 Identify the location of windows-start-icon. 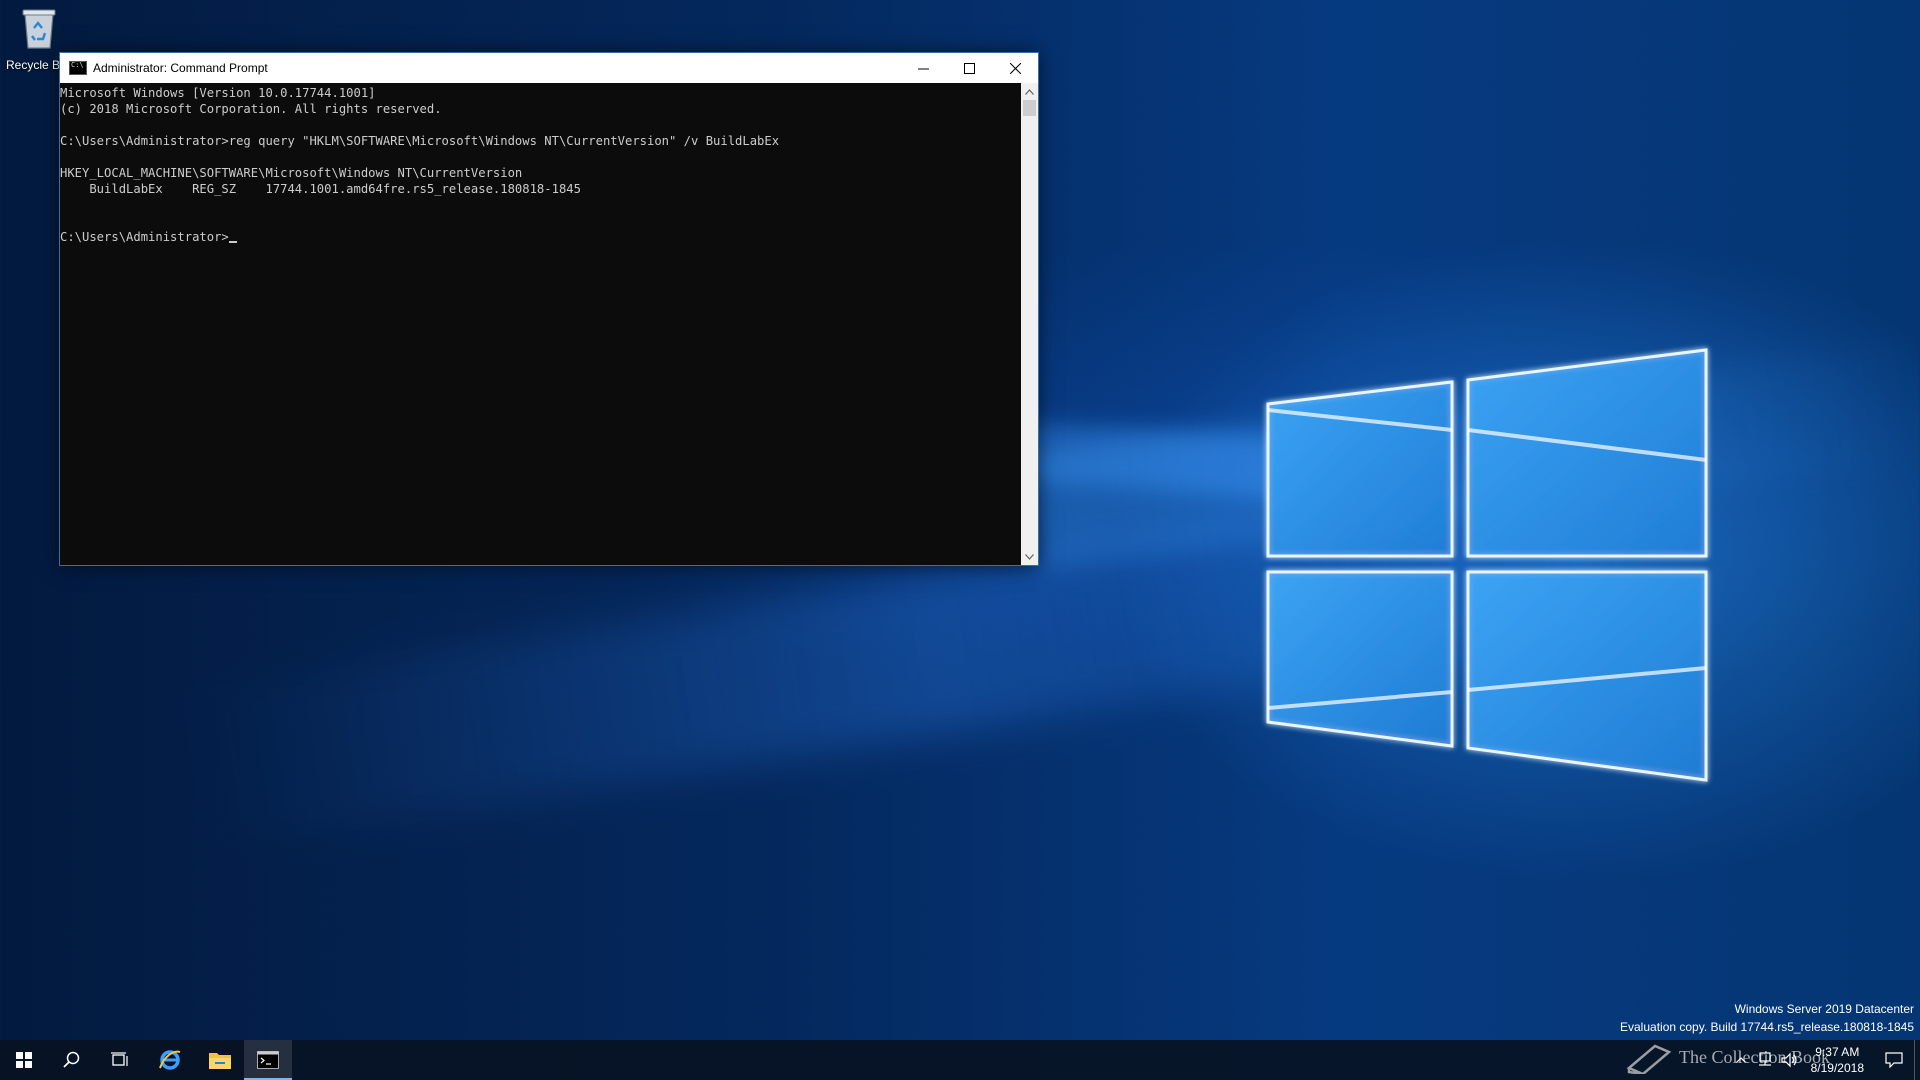
(24, 1060).